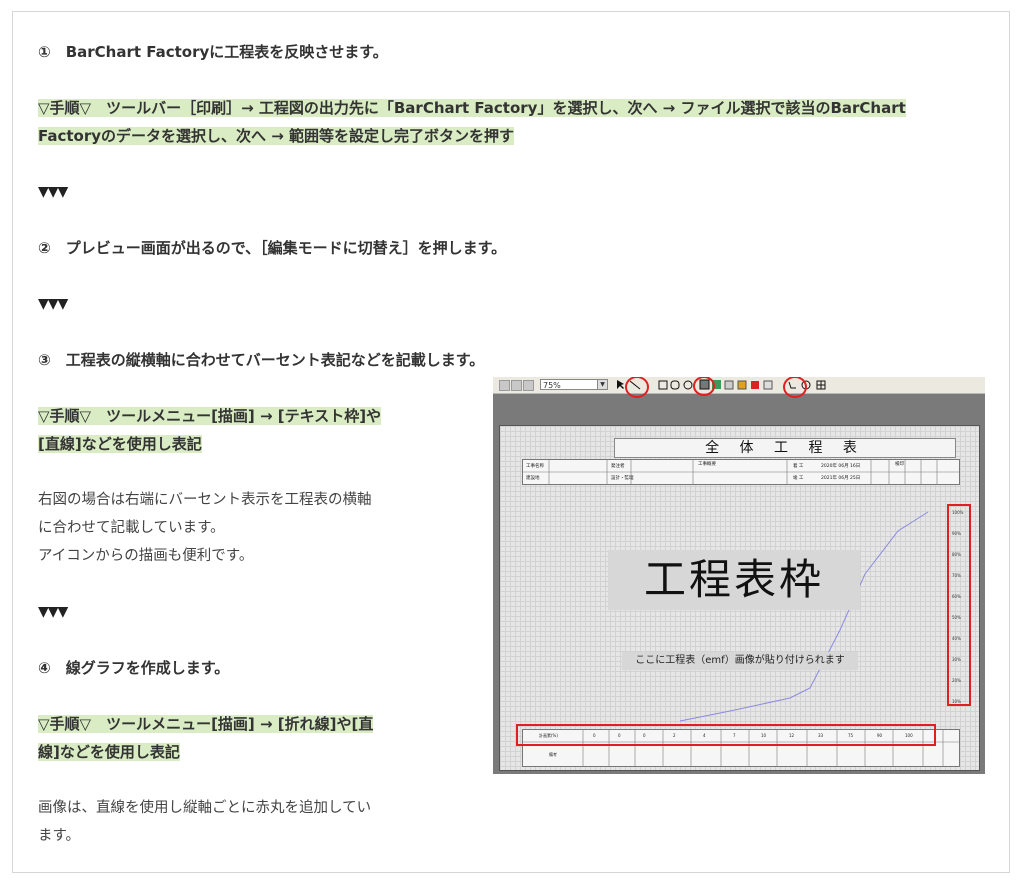 The height and width of the screenshot is (881, 1024). What do you see at coordinates (206, 724) in the screenshot?
I see `step4-procedure-line1: ▽手順▽ ツールメニュー[描画] → [折れ線]や[直` at bounding box center [206, 724].